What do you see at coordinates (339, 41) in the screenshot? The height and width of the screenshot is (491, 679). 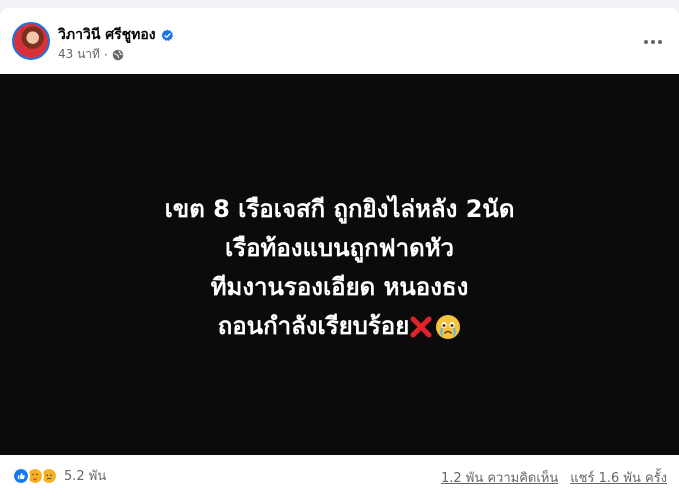 I see `post-header: วิภาวินี ศรีชูทอง 43 นาที ·` at bounding box center [339, 41].